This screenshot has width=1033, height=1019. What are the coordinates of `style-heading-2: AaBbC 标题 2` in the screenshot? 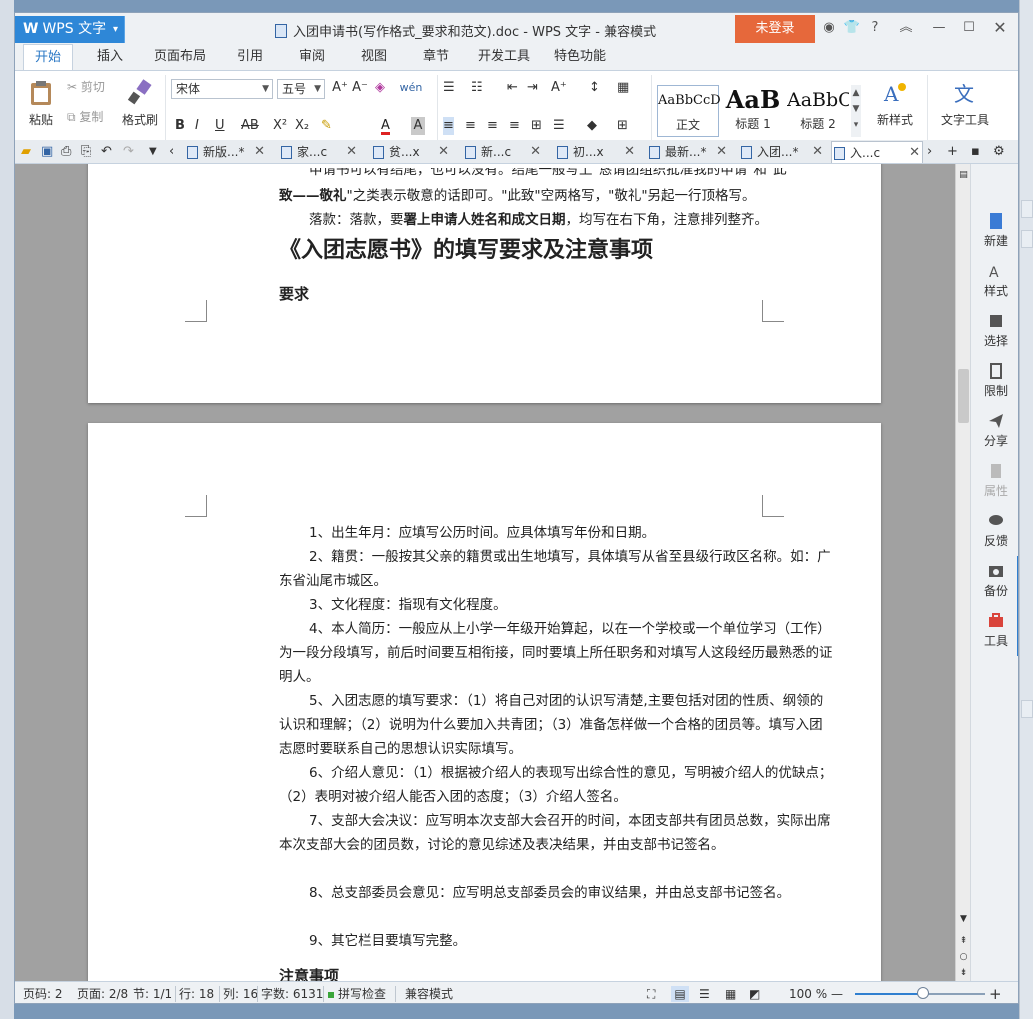 It's located at (818, 111).